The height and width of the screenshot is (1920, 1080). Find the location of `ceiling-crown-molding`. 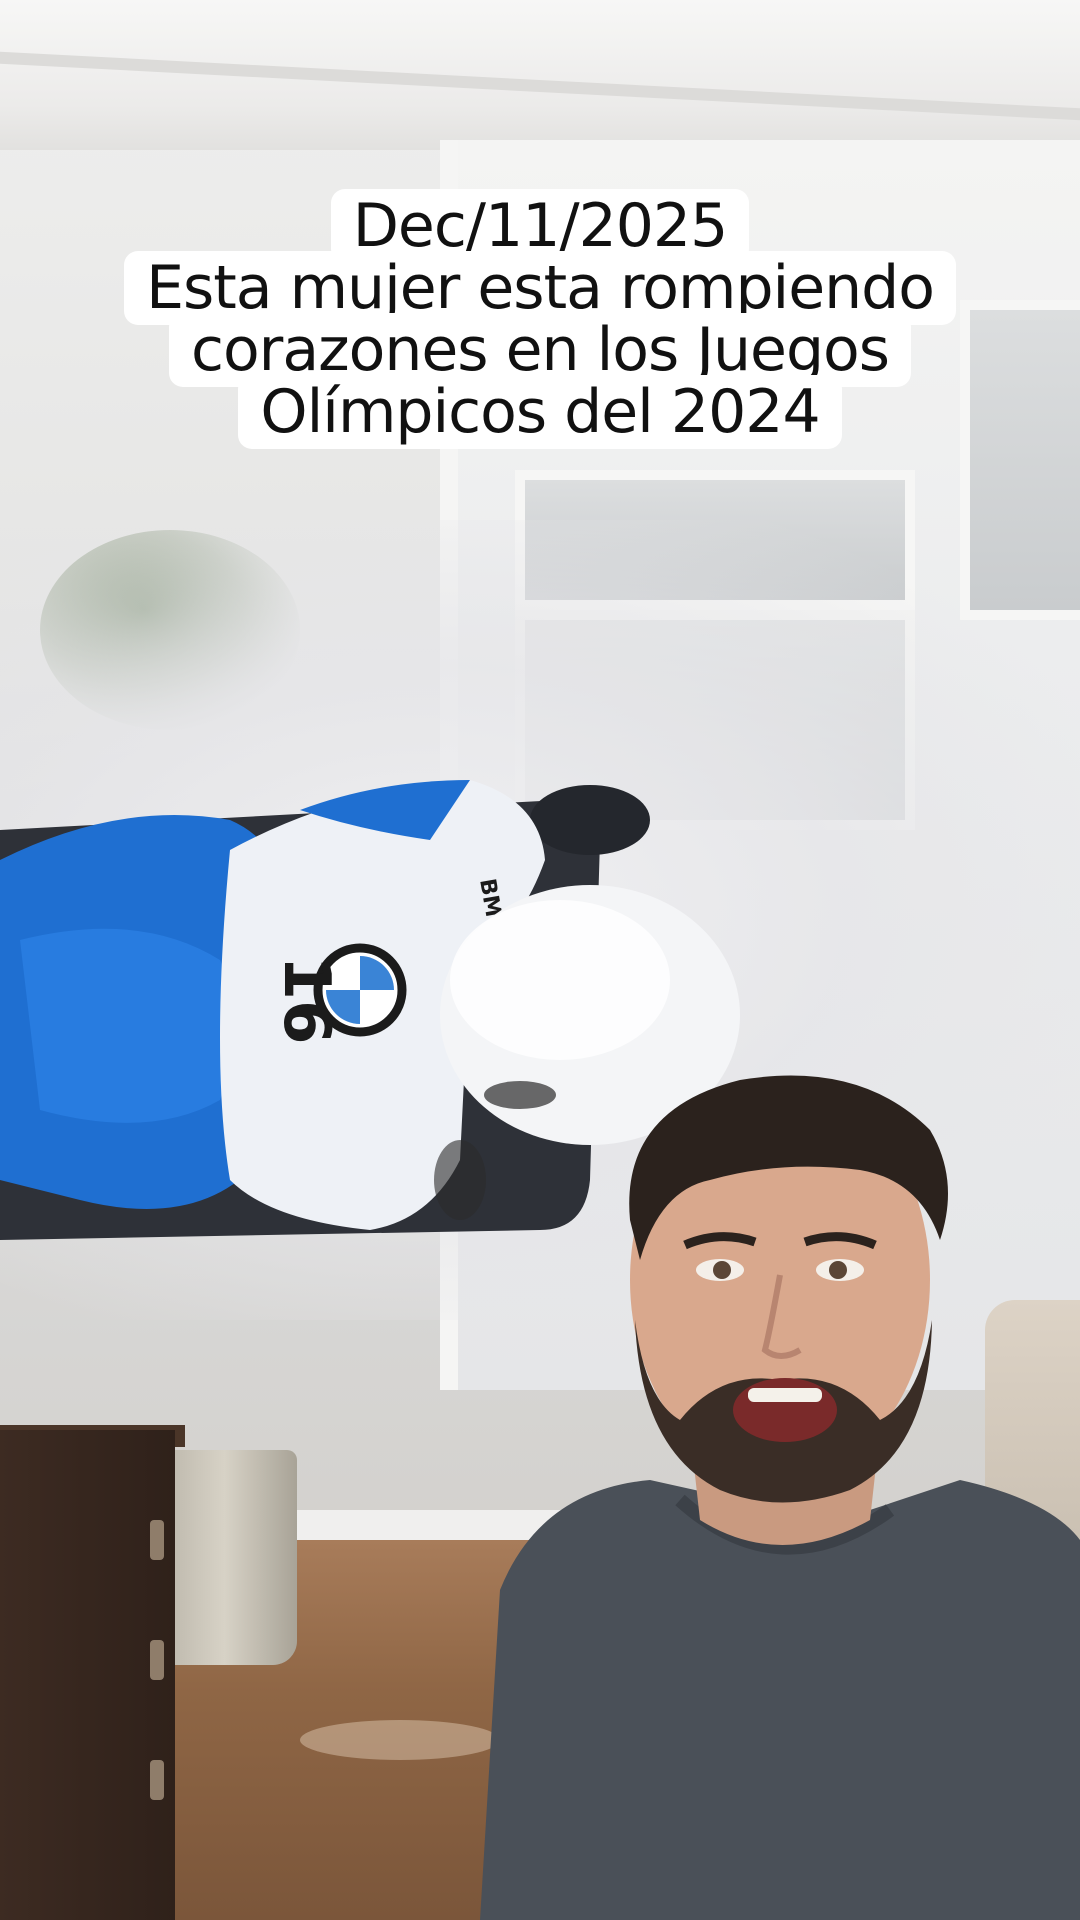

ceiling-crown-molding is located at coordinates (540, 75).